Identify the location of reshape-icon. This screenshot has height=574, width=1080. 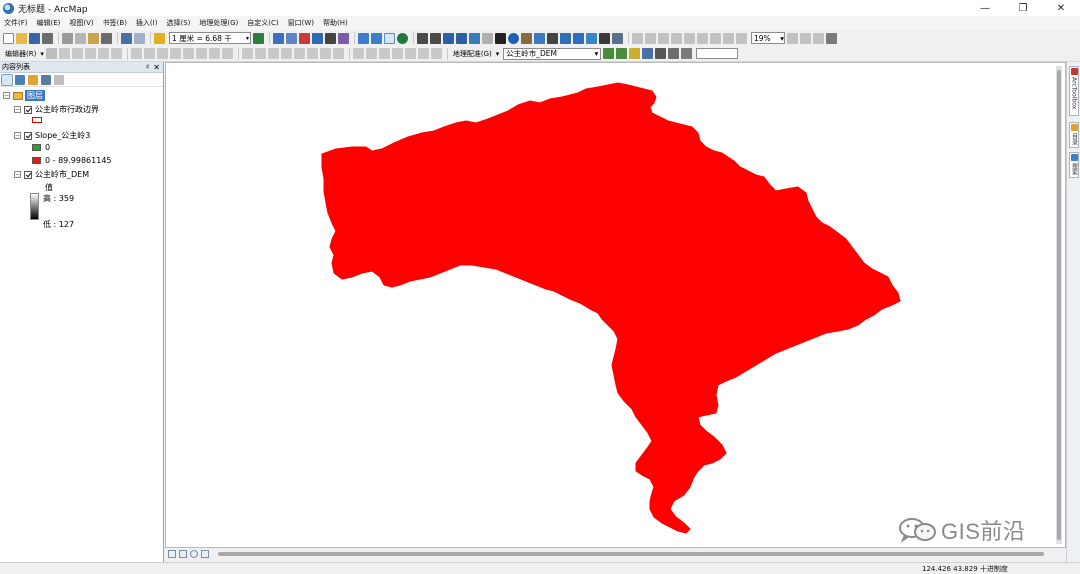
(149, 53).